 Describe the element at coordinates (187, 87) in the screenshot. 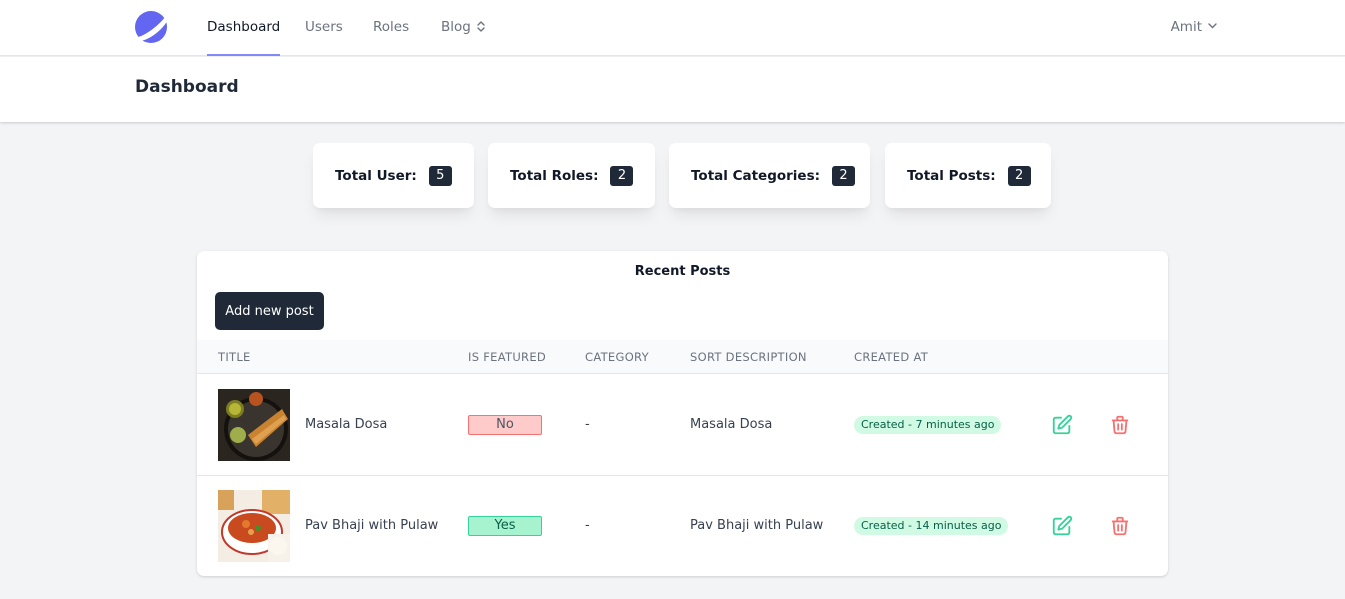

I see `page-title: Dashboard` at that location.